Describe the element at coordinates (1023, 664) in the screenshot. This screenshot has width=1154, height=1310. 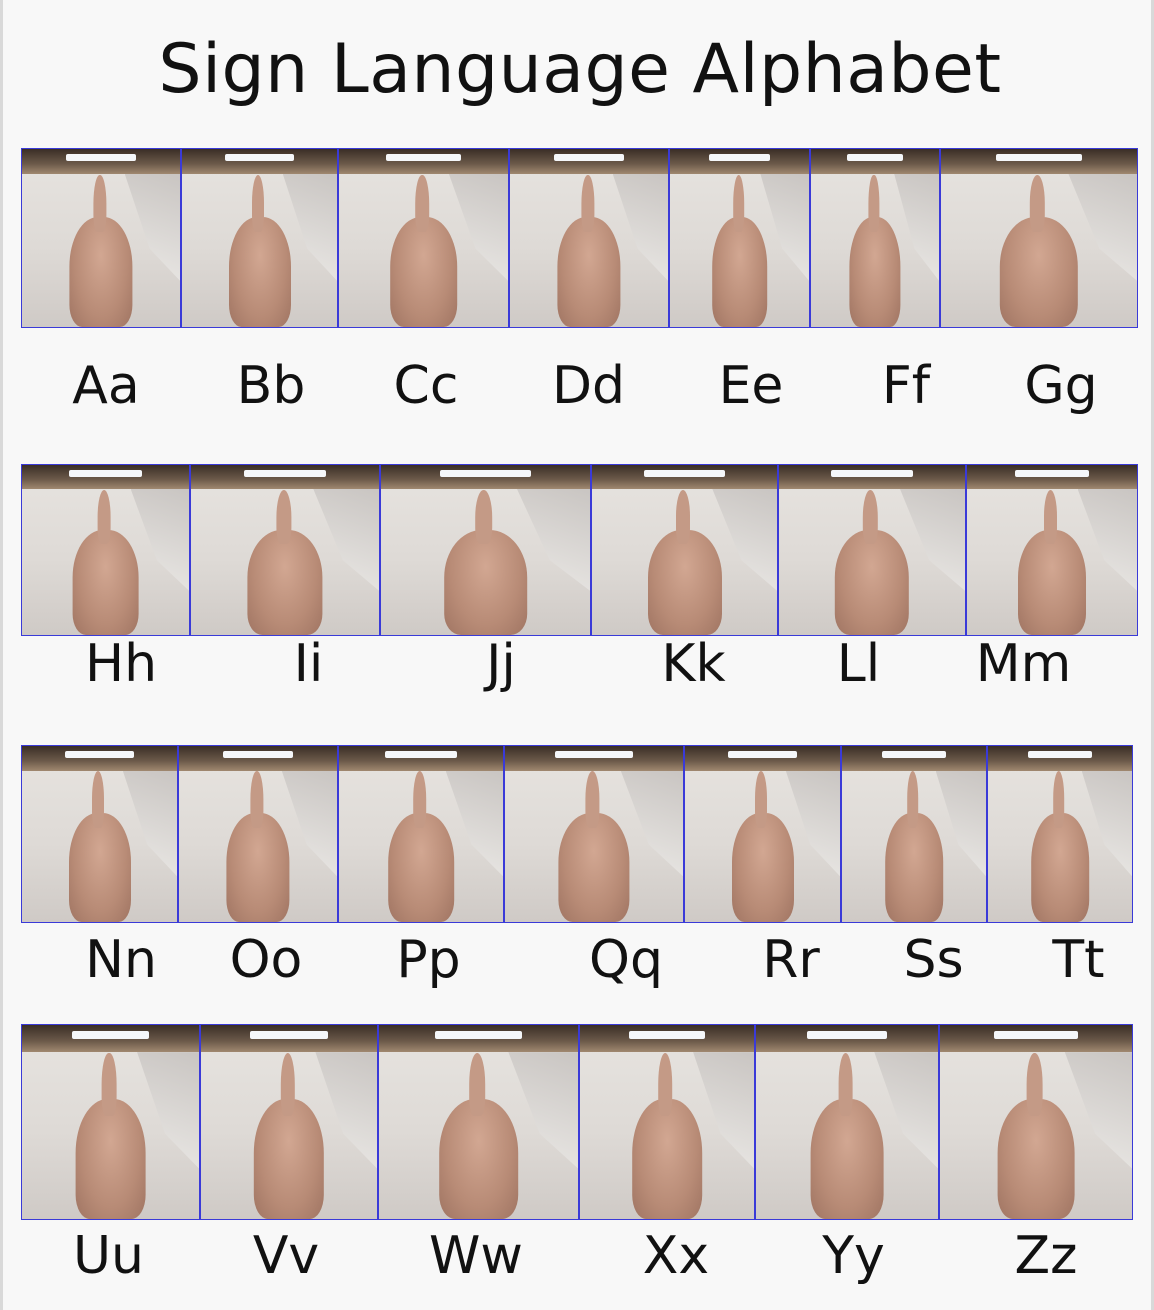
I see `letter-label: Mm` at that location.